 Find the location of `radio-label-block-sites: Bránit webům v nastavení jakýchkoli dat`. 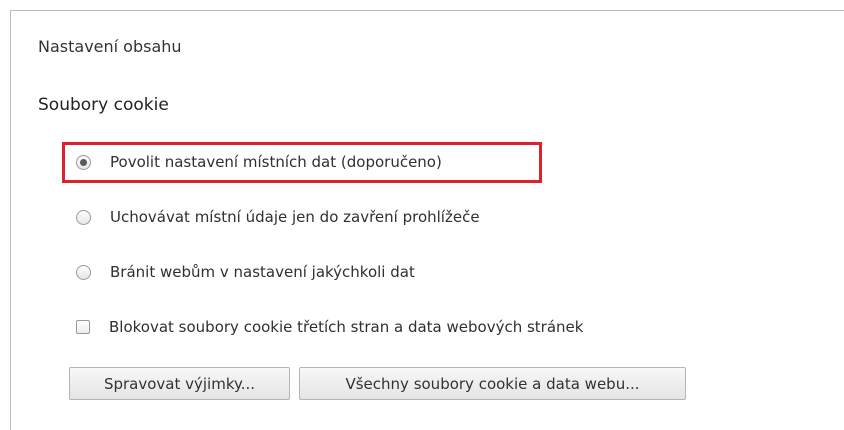

radio-label-block-sites: Bránit webům v nastavení jakýchkoli dat is located at coordinates (262, 272).